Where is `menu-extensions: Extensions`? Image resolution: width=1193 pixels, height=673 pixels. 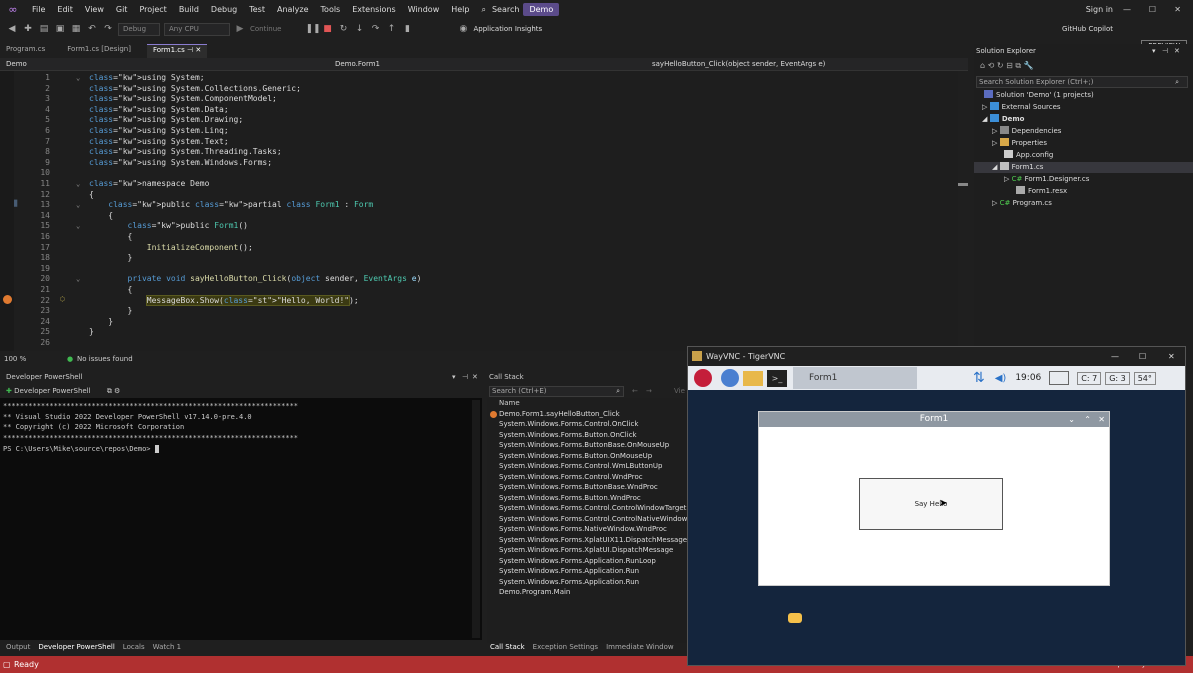
menu-extensions: Extensions is located at coordinates (373, 9).